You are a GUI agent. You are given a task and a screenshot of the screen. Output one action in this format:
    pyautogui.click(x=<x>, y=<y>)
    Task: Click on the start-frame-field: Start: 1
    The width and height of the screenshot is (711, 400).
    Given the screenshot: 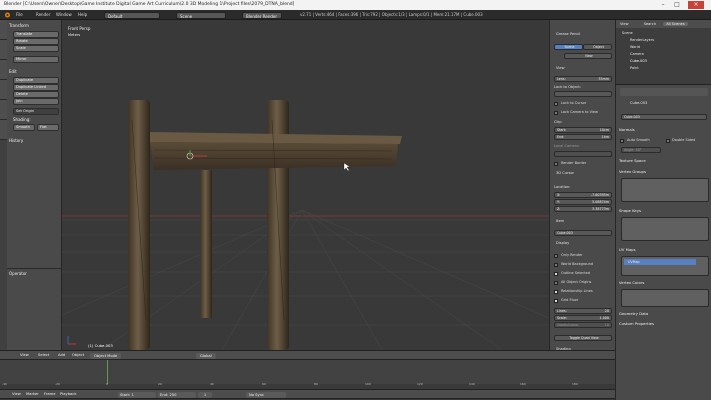 What is the action you would take?
    pyautogui.click(x=137, y=394)
    